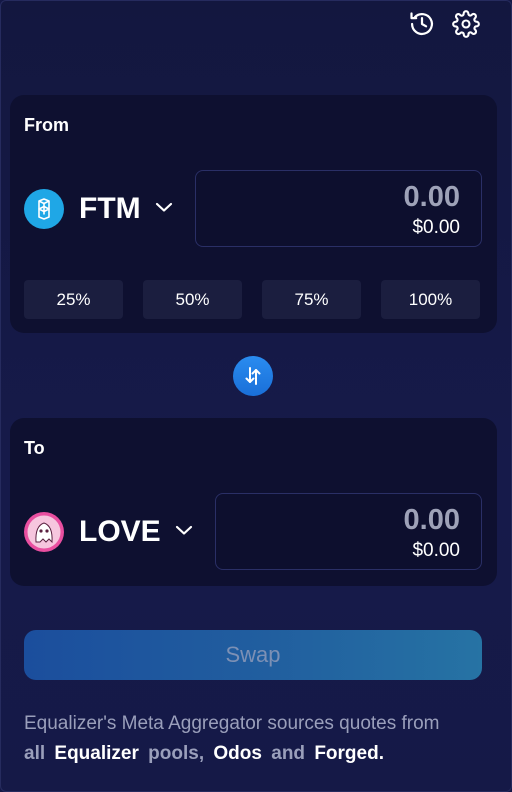 This screenshot has height=792, width=512. I want to click on from-token-symbol: FTM, so click(110, 208).